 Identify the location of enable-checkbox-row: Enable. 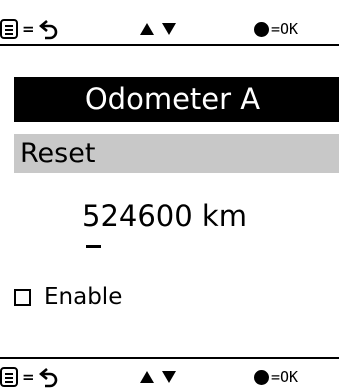
(68, 297).